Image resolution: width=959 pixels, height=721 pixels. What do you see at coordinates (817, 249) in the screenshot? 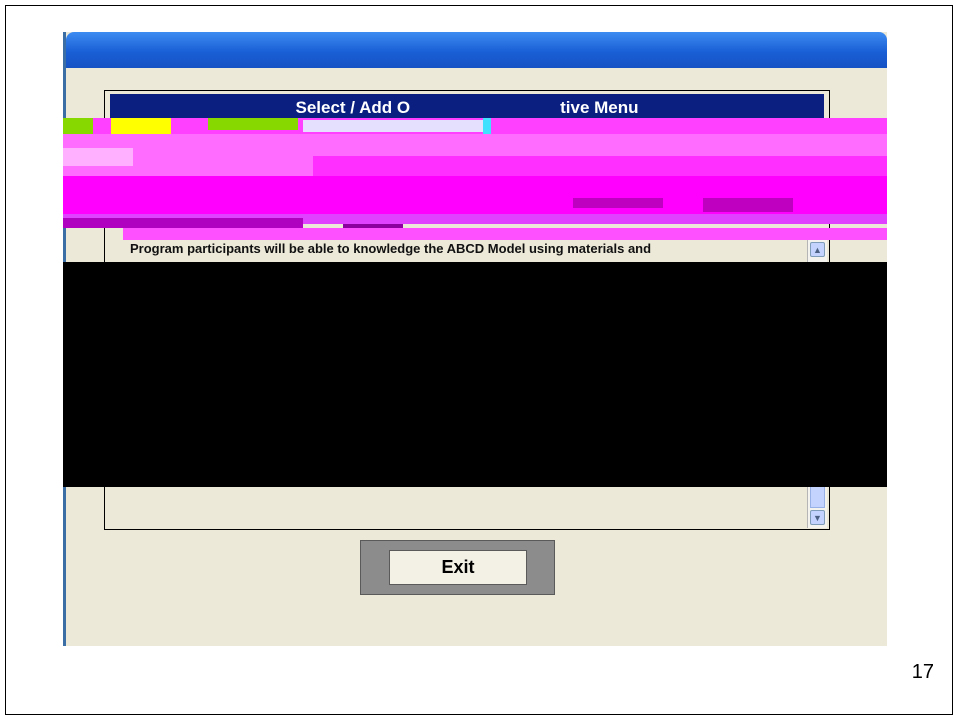
I see `chevron-up-icon: ▲` at bounding box center [817, 249].